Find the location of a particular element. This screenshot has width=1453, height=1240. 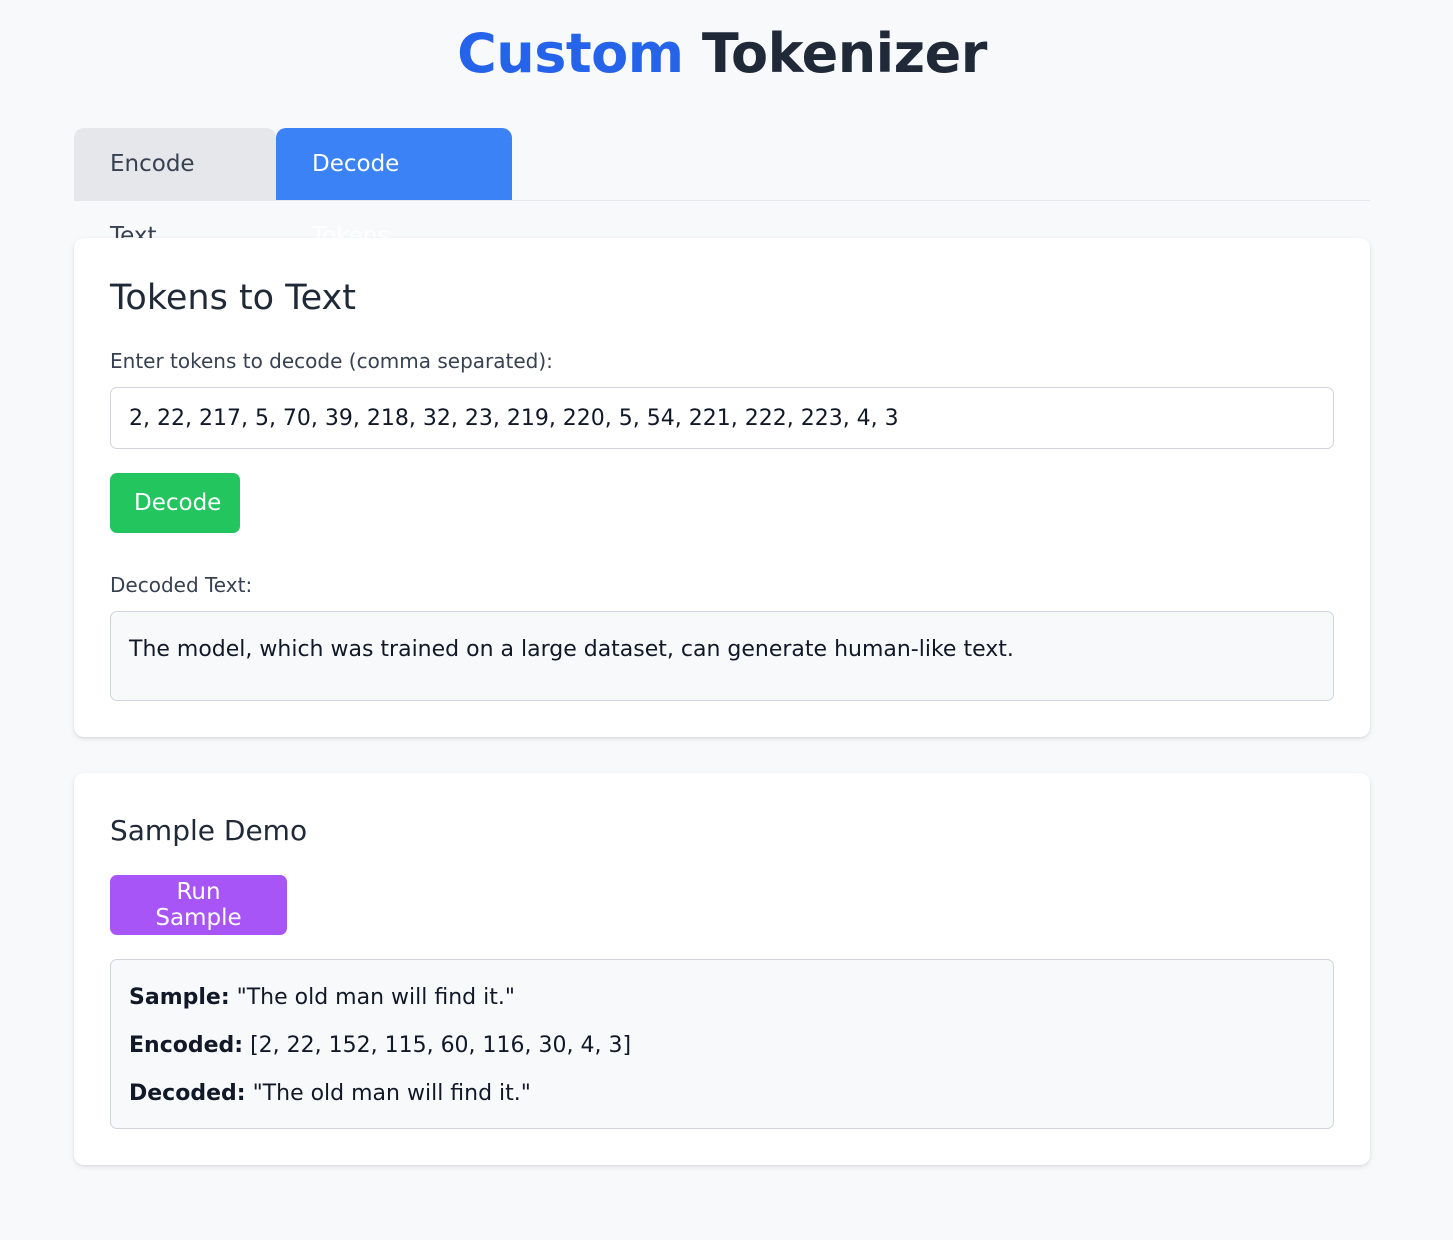

page-title: Custom Tokenizer is located at coordinates (722, 44).